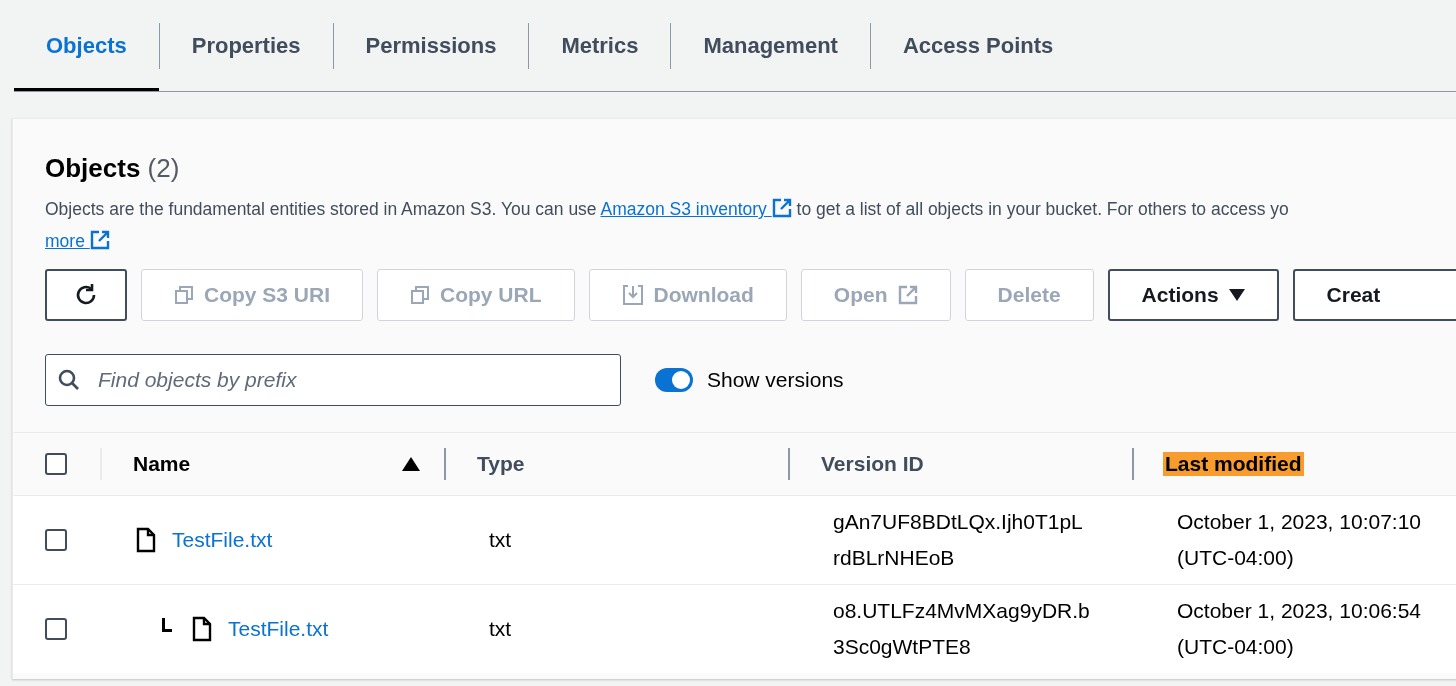  I want to click on version-branch-icon, so click(167, 625).